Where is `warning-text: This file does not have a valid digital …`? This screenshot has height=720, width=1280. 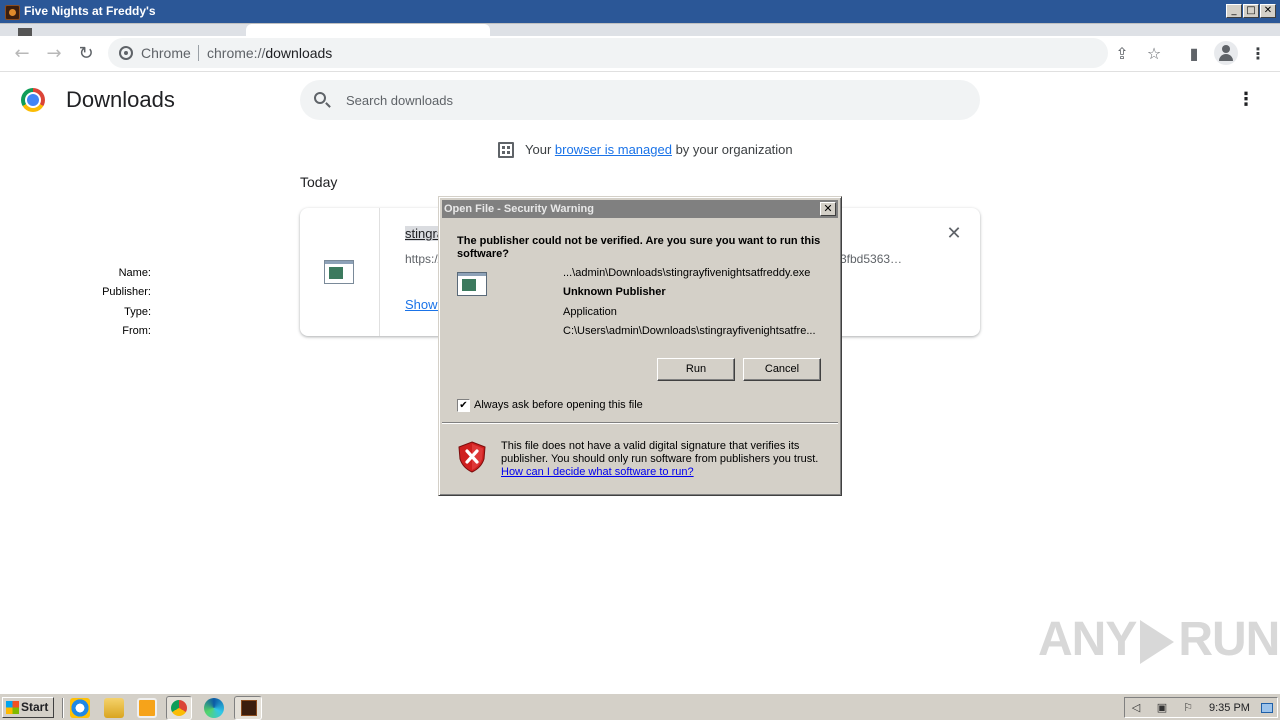 warning-text: This file does not have a valid digital … is located at coordinates (660, 452).